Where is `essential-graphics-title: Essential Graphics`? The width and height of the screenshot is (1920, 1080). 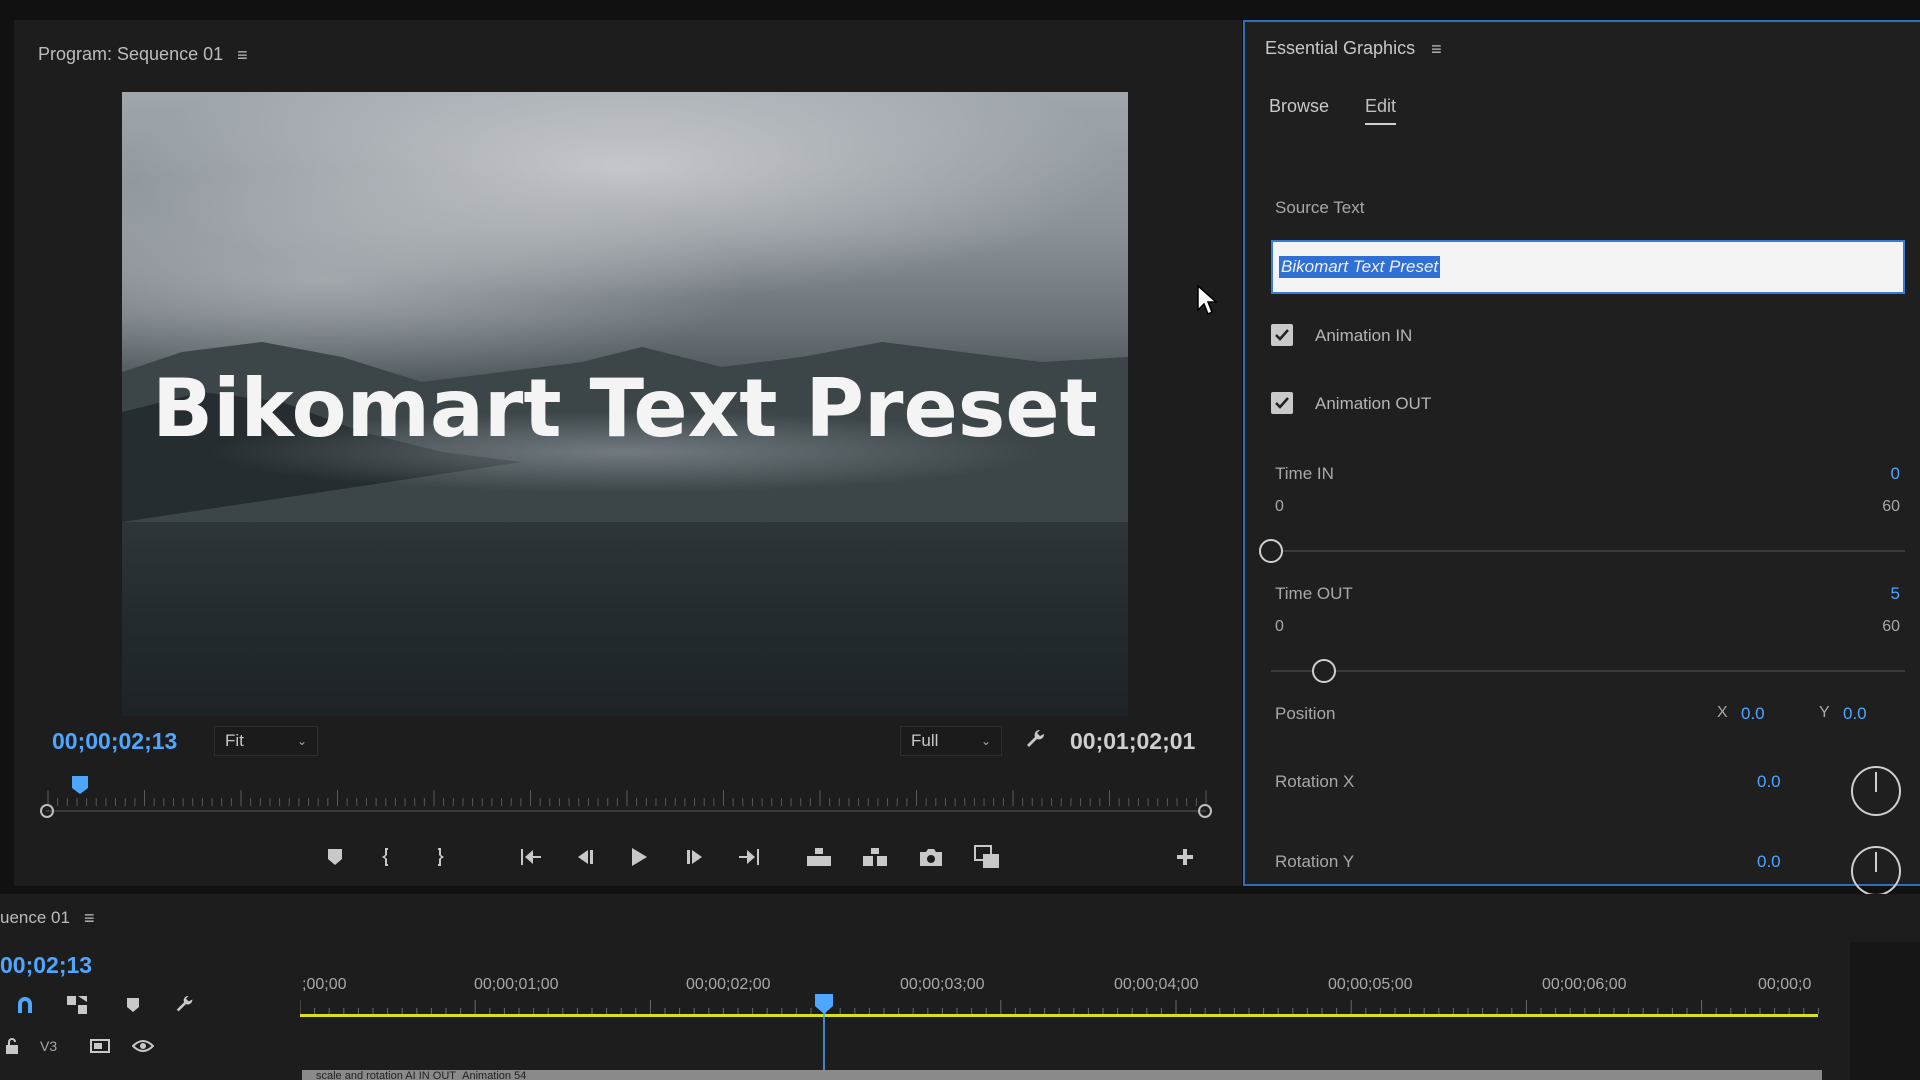 essential-graphics-title: Essential Graphics is located at coordinates (1340, 48).